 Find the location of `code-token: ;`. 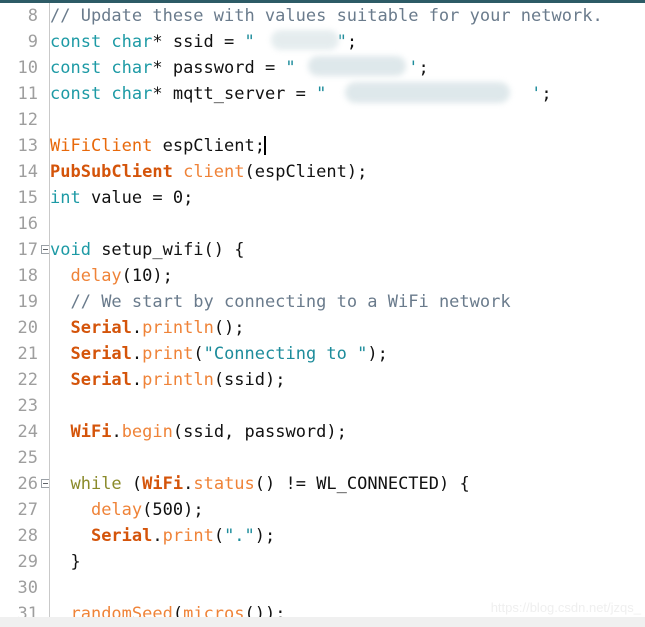

code-token: ; is located at coordinates (352, 42).